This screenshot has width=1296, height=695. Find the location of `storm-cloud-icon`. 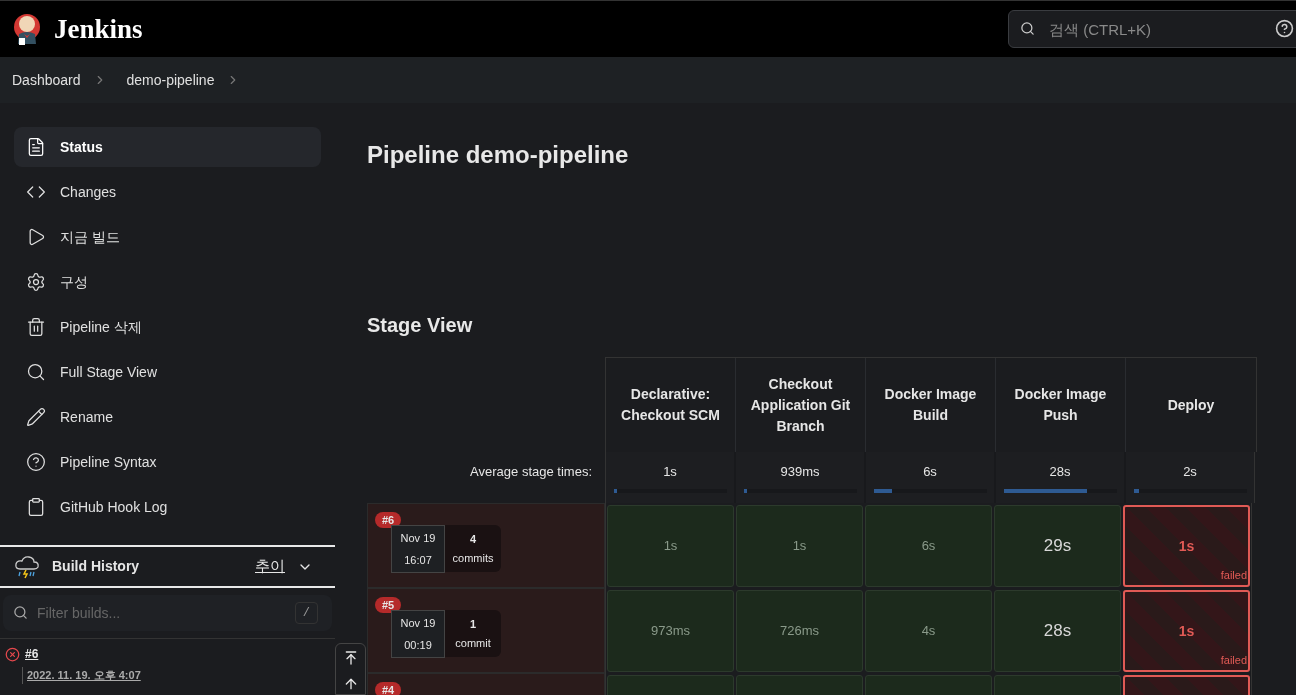

storm-cloud-icon is located at coordinates (27, 566).